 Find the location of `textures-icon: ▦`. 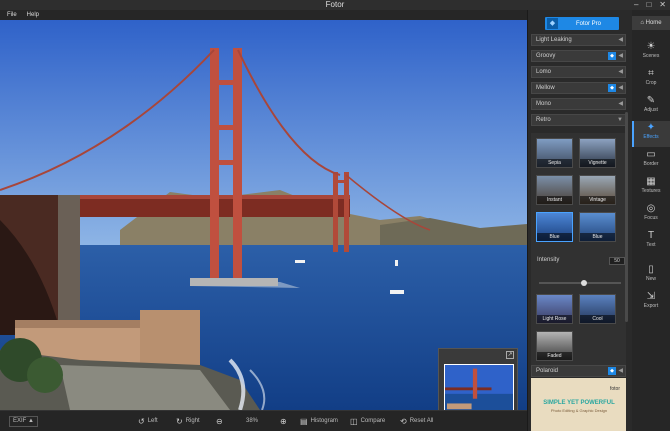

textures-icon: ▦ is located at coordinates (651, 181).